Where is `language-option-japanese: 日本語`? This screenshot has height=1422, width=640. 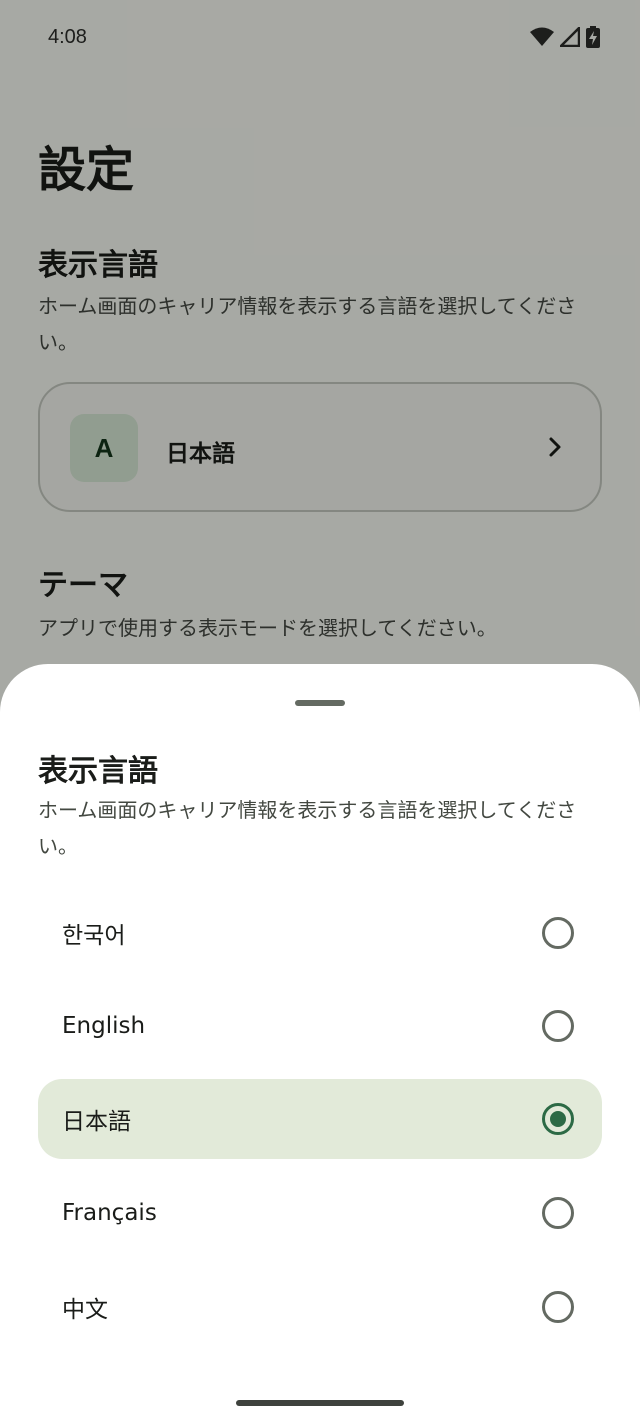 language-option-japanese: 日本語 is located at coordinates (320, 1119).